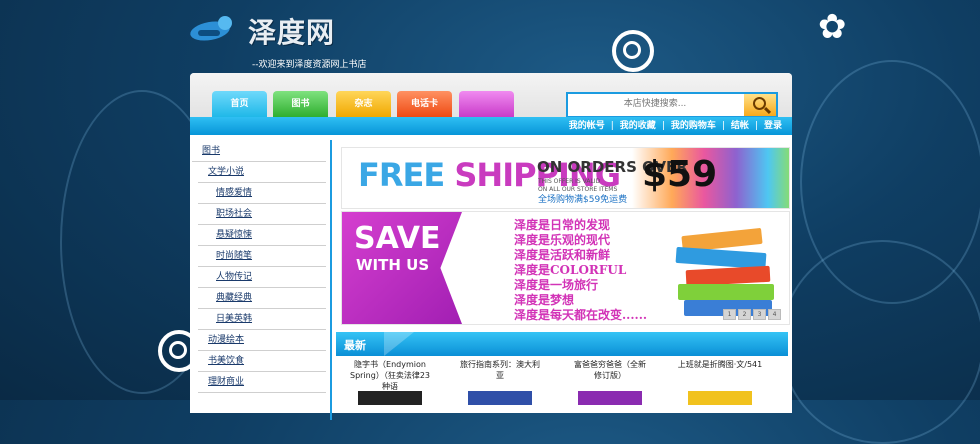 This screenshot has width=980, height=444. Describe the element at coordinates (262, 256) in the screenshot. I see `sidebar-item-essays: 时尚随笔` at that location.